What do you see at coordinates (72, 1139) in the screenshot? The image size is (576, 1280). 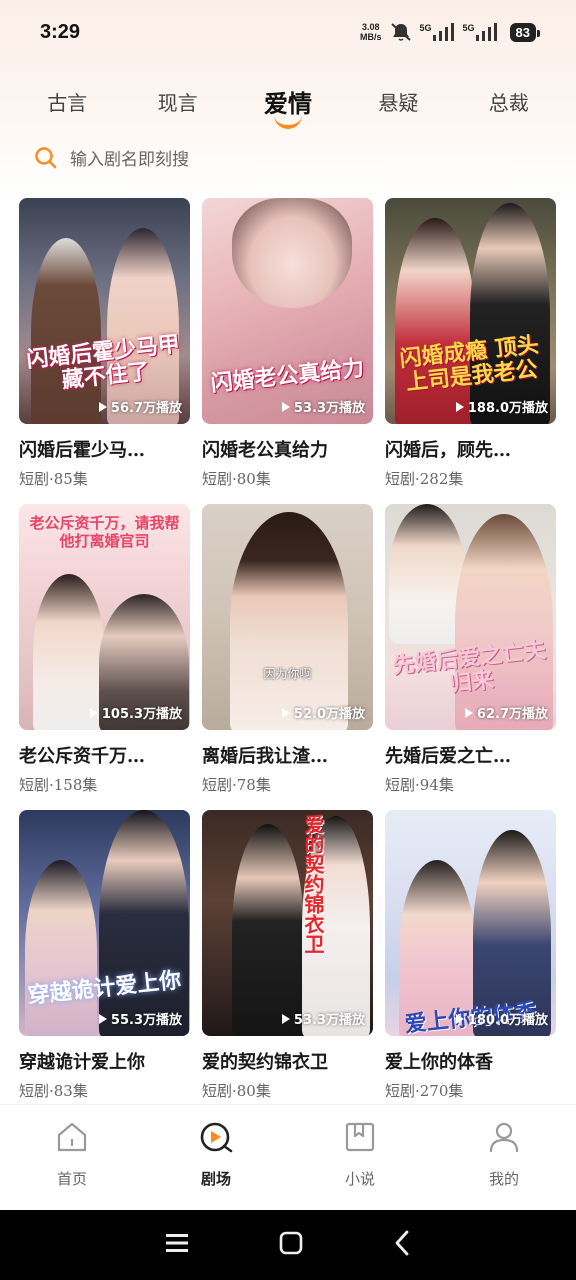 I see `home-icon` at bounding box center [72, 1139].